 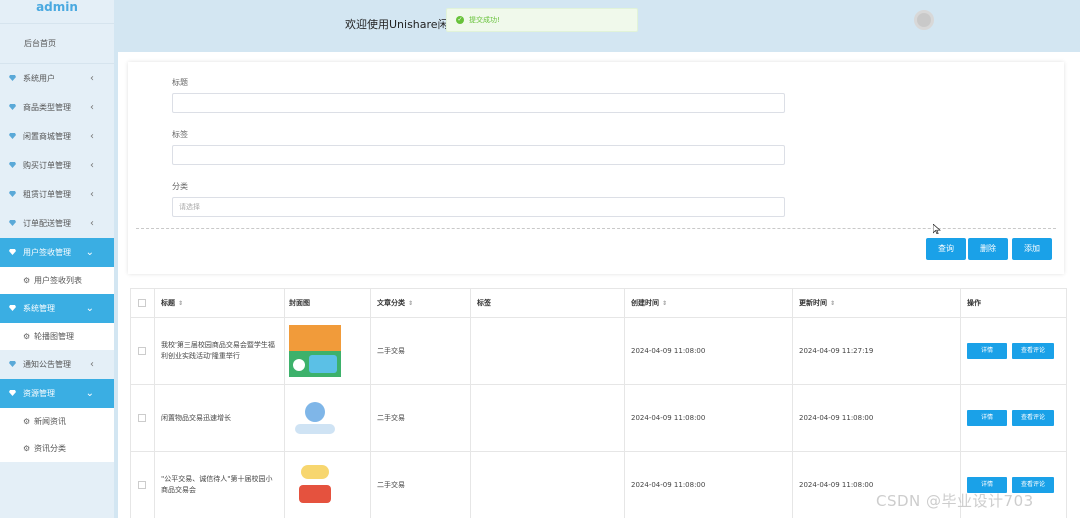 What do you see at coordinates (1032, 249) in the screenshot?
I see `add-button: 添加` at bounding box center [1032, 249].